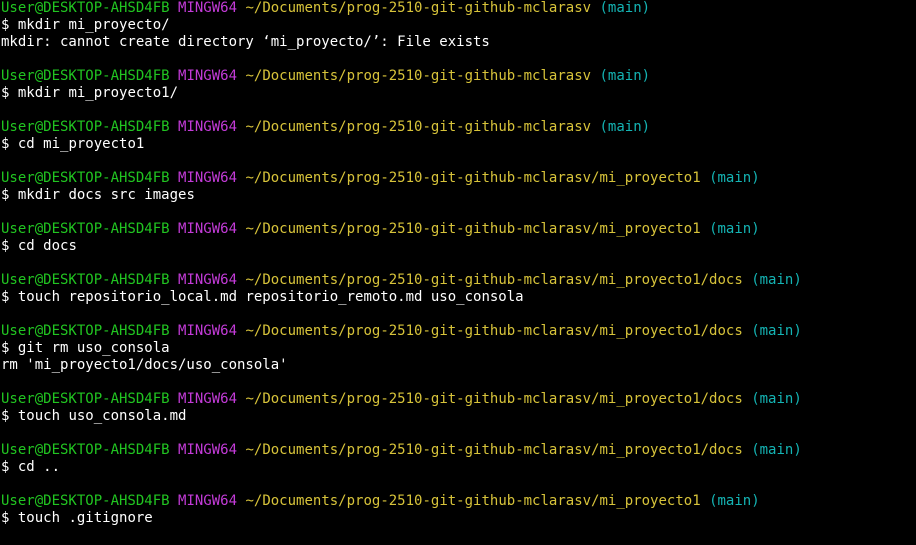  Describe the element at coordinates (458, 467) in the screenshot. I see `command-line: $ cd ..` at that location.